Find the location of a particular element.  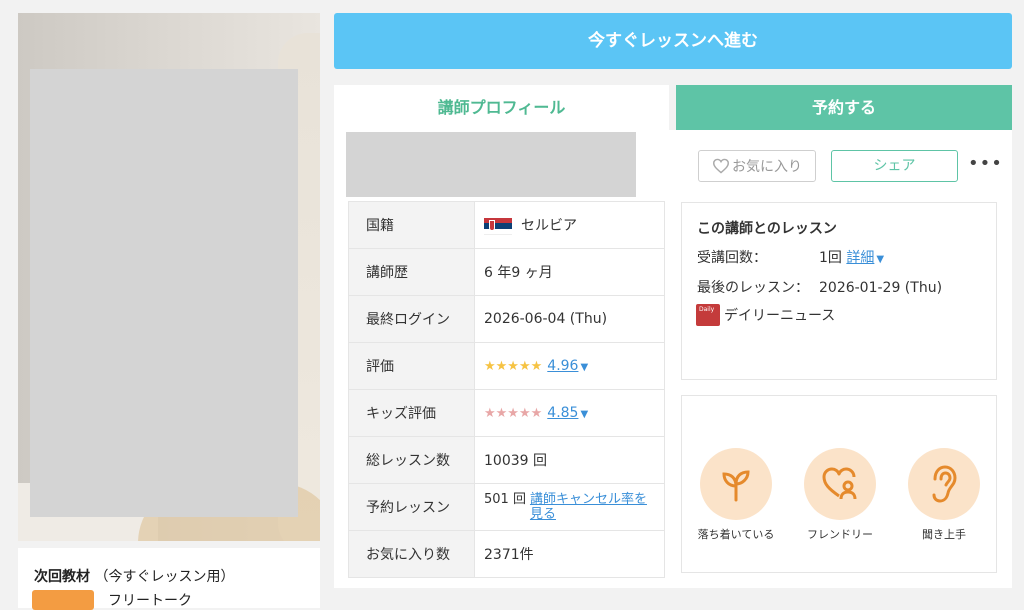

feature-good-listener: 聞き上手 is located at coordinates (944, 495).